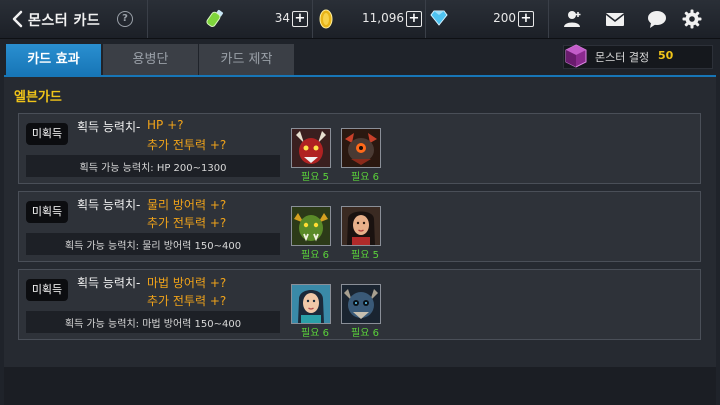 Image resolution: width=720 pixels, height=405 pixels. Describe the element at coordinates (439, 18) in the screenshot. I see `diamond-icon` at that location.